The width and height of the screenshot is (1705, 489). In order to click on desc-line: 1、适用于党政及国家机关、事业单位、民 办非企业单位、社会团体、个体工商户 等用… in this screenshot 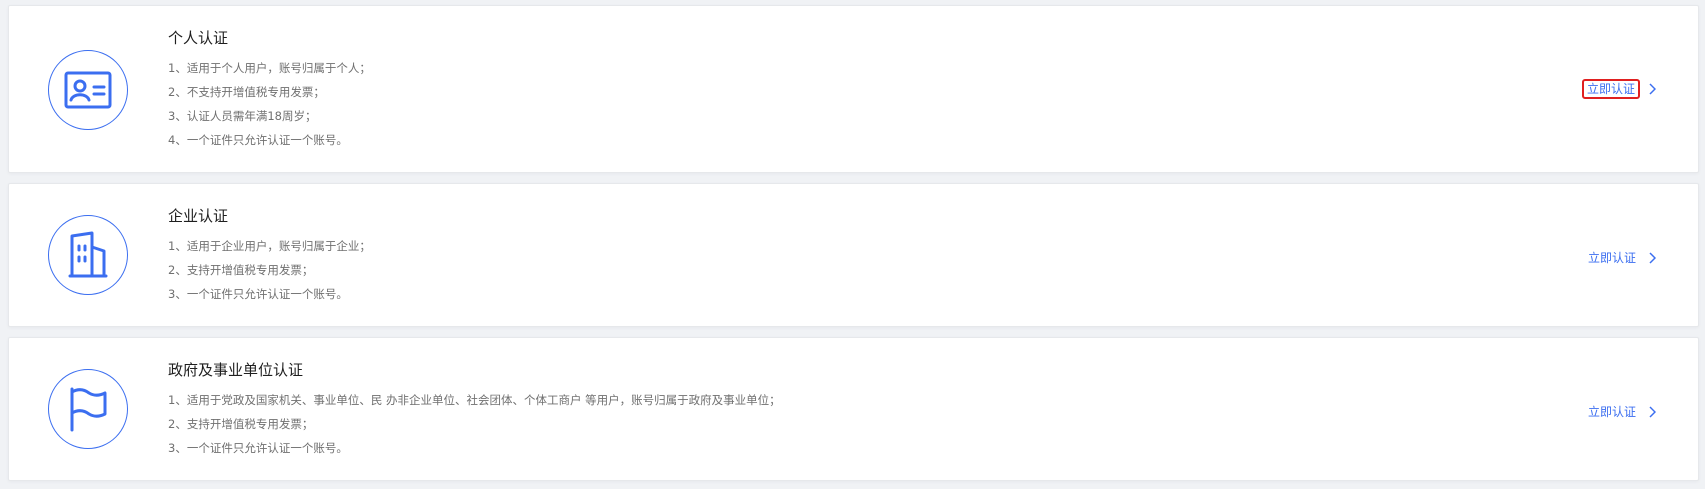, I will do `click(474, 400)`.